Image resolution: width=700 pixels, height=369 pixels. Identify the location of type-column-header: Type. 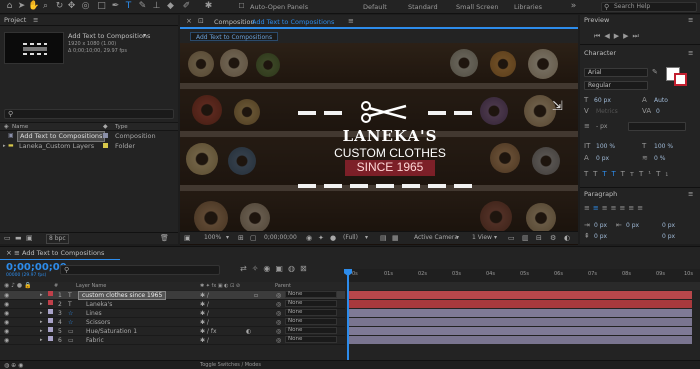
(121, 127).